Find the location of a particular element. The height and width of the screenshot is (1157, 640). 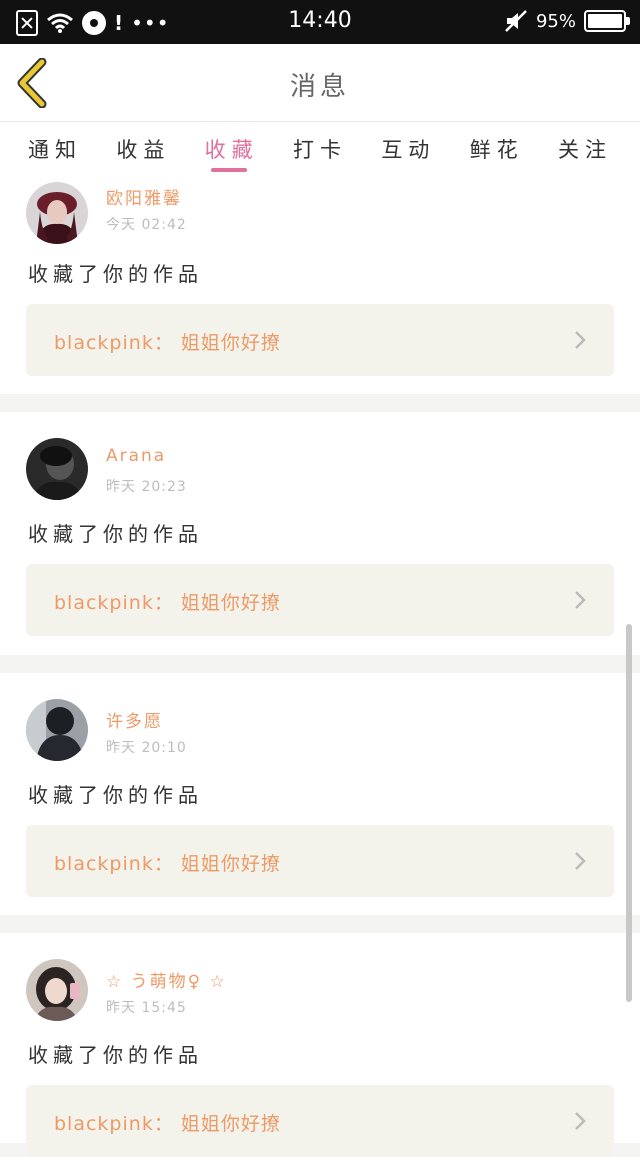

tab-checkin: 打卡 is located at coordinates (320, 149).